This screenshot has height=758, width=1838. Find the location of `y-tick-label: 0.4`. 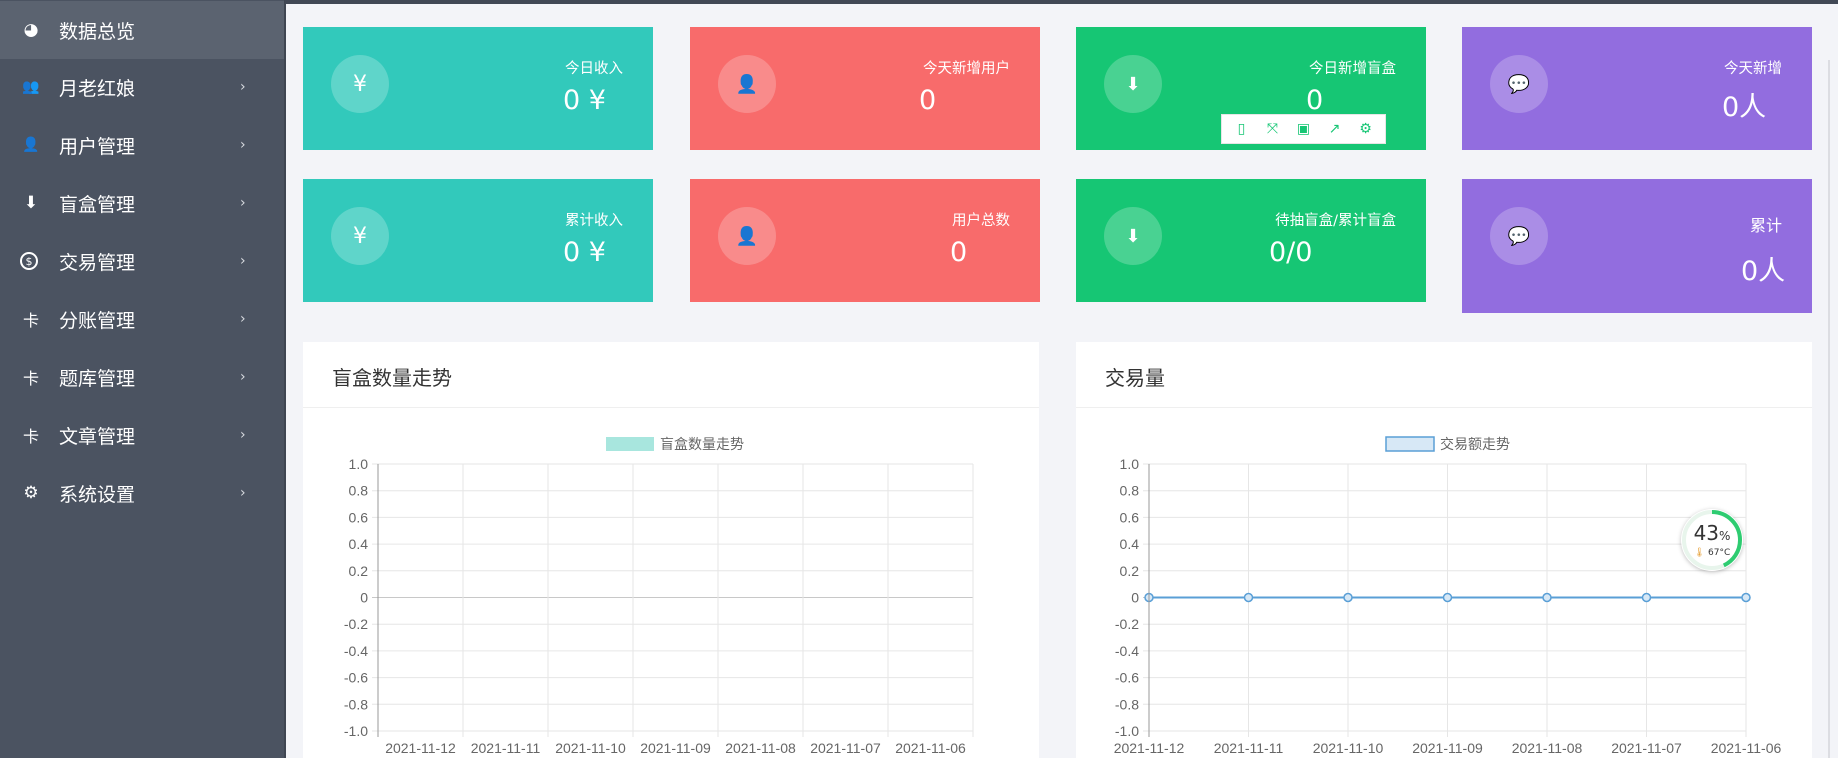

y-tick-label: 0.4 is located at coordinates (1130, 544).